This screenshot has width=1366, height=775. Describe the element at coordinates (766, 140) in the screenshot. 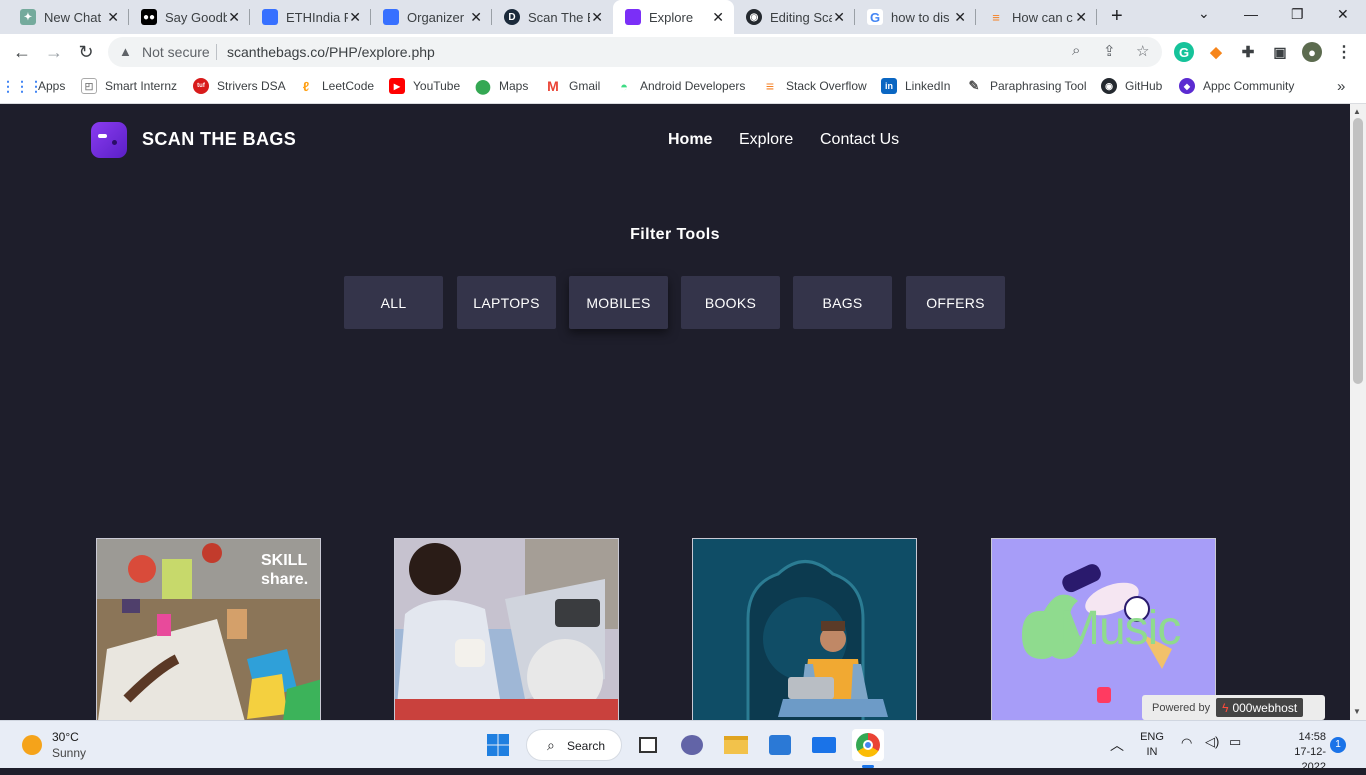

I see `nav-explore: Explore` at that location.